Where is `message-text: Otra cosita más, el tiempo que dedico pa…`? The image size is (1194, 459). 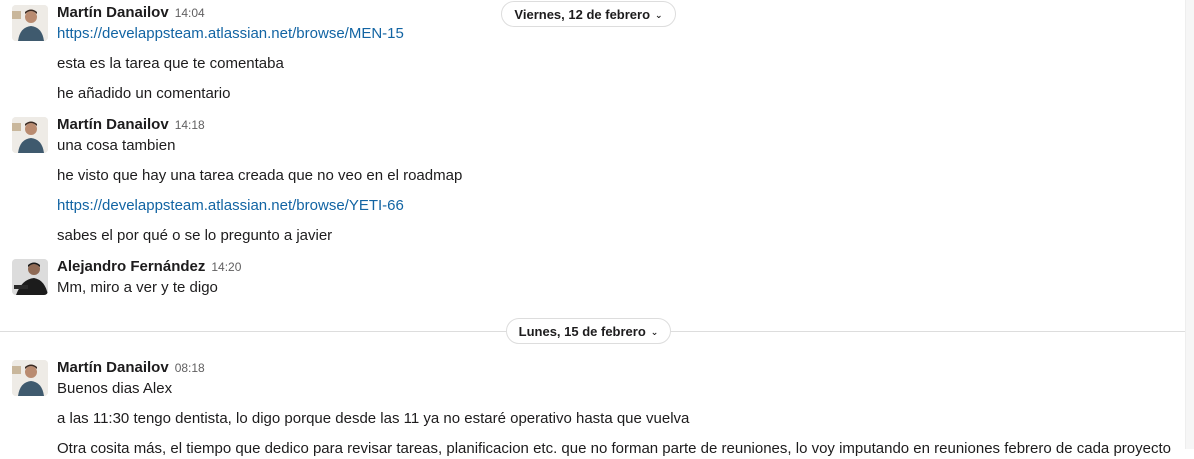
message-text: Otra cosita más, el tiempo que dedico pa… is located at coordinates (614, 448).